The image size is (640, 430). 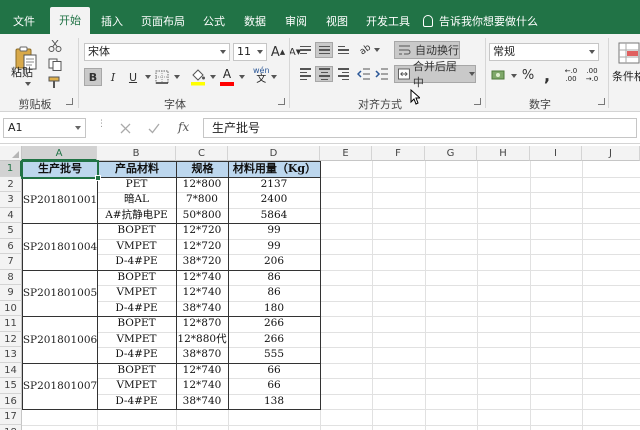 What do you see at coordinates (343, 74) in the screenshot?
I see `align-right-button` at bounding box center [343, 74].